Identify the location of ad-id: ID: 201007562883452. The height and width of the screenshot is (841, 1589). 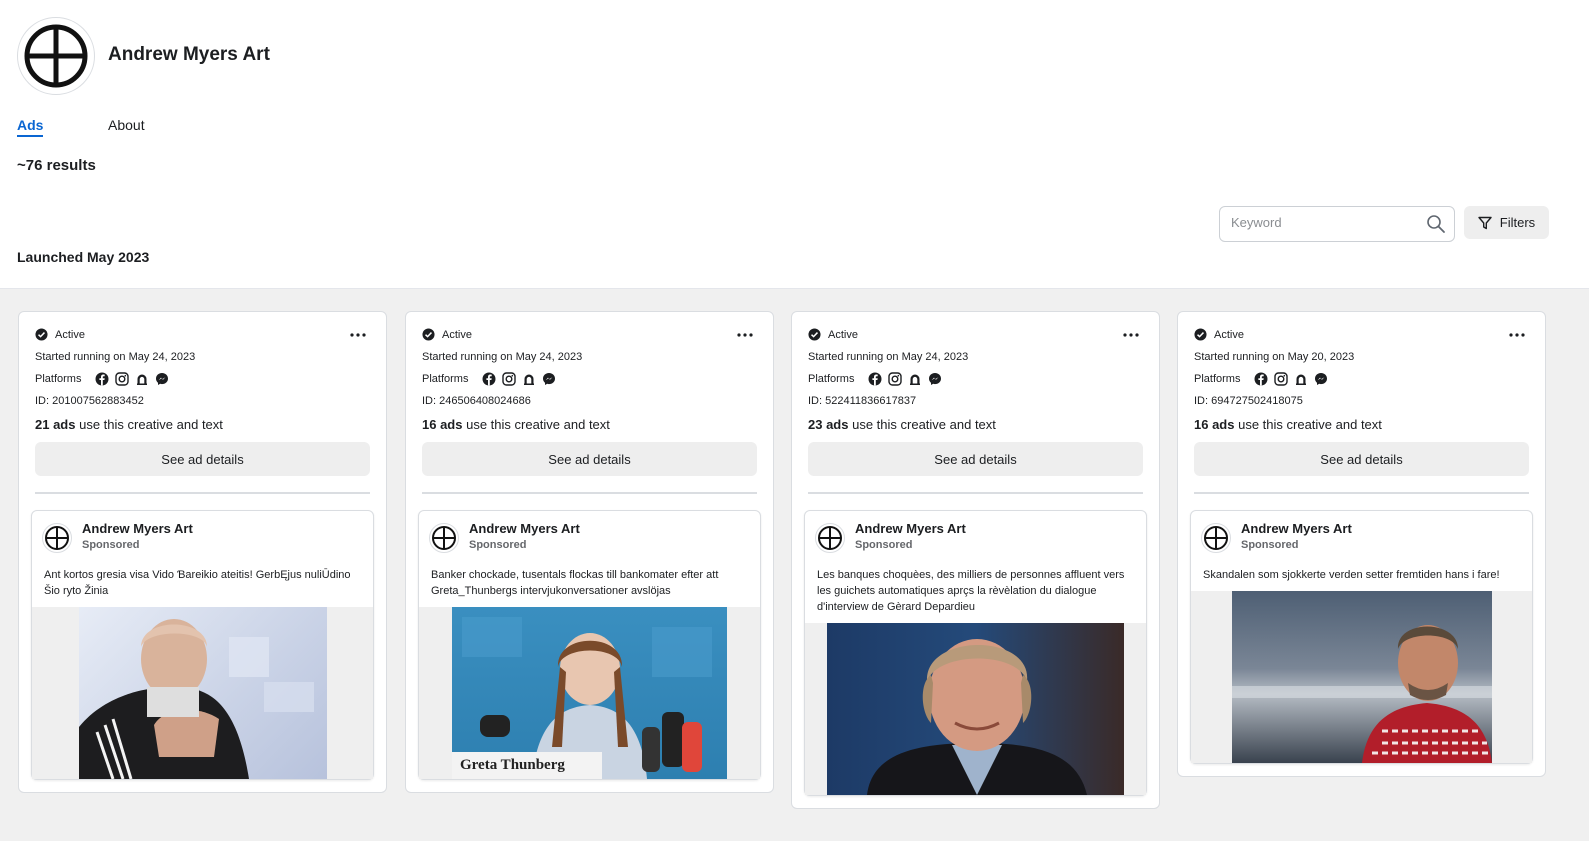
(89, 401).